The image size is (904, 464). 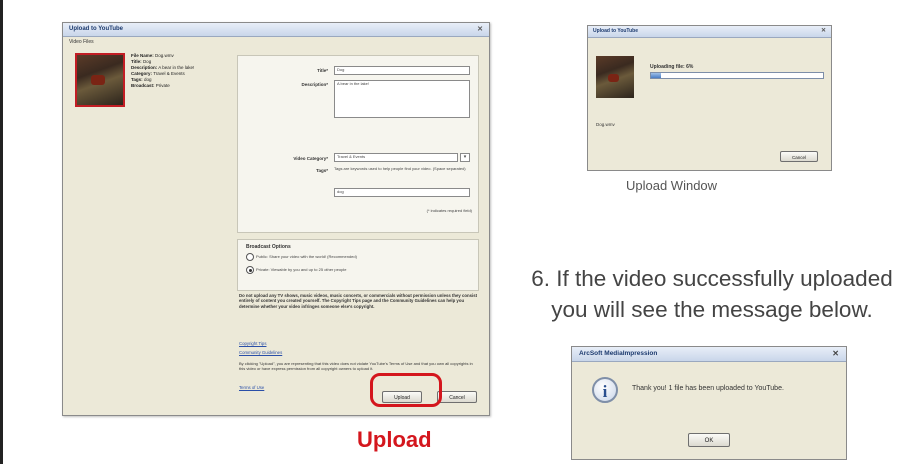 I want to click on chevron-down-icon: ▾, so click(x=465, y=157).